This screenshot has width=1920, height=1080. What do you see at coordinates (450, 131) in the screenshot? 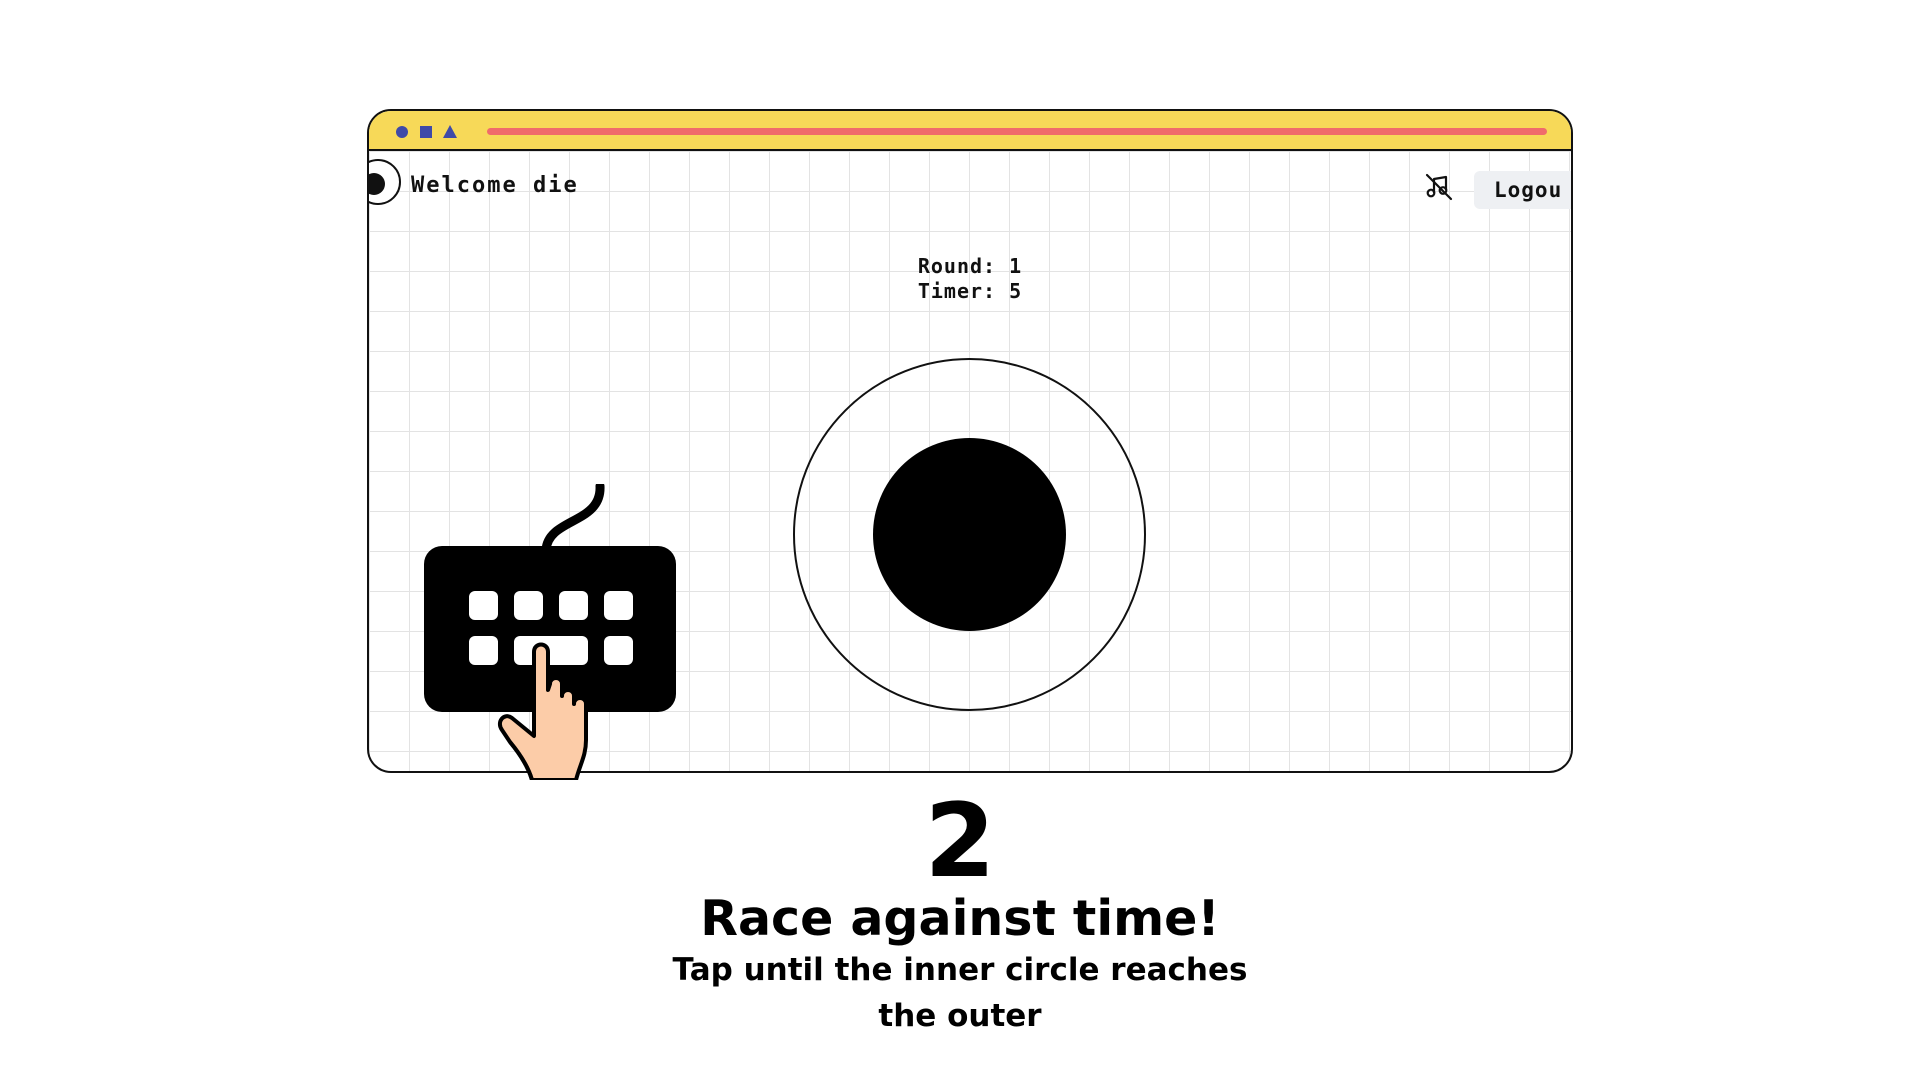
I see `triangle-icon` at bounding box center [450, 131].